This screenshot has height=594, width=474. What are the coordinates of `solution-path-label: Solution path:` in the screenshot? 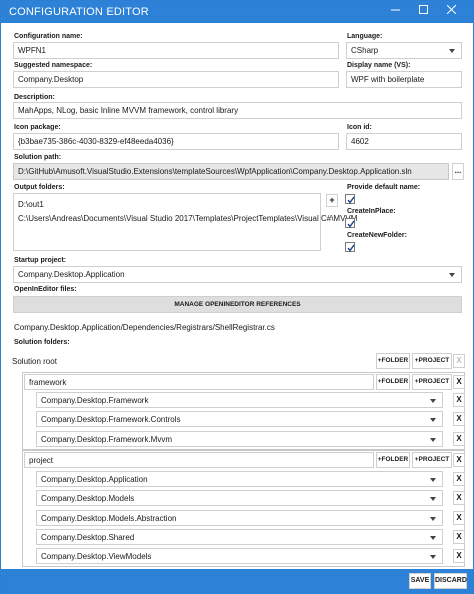 It's located at (38, 157).